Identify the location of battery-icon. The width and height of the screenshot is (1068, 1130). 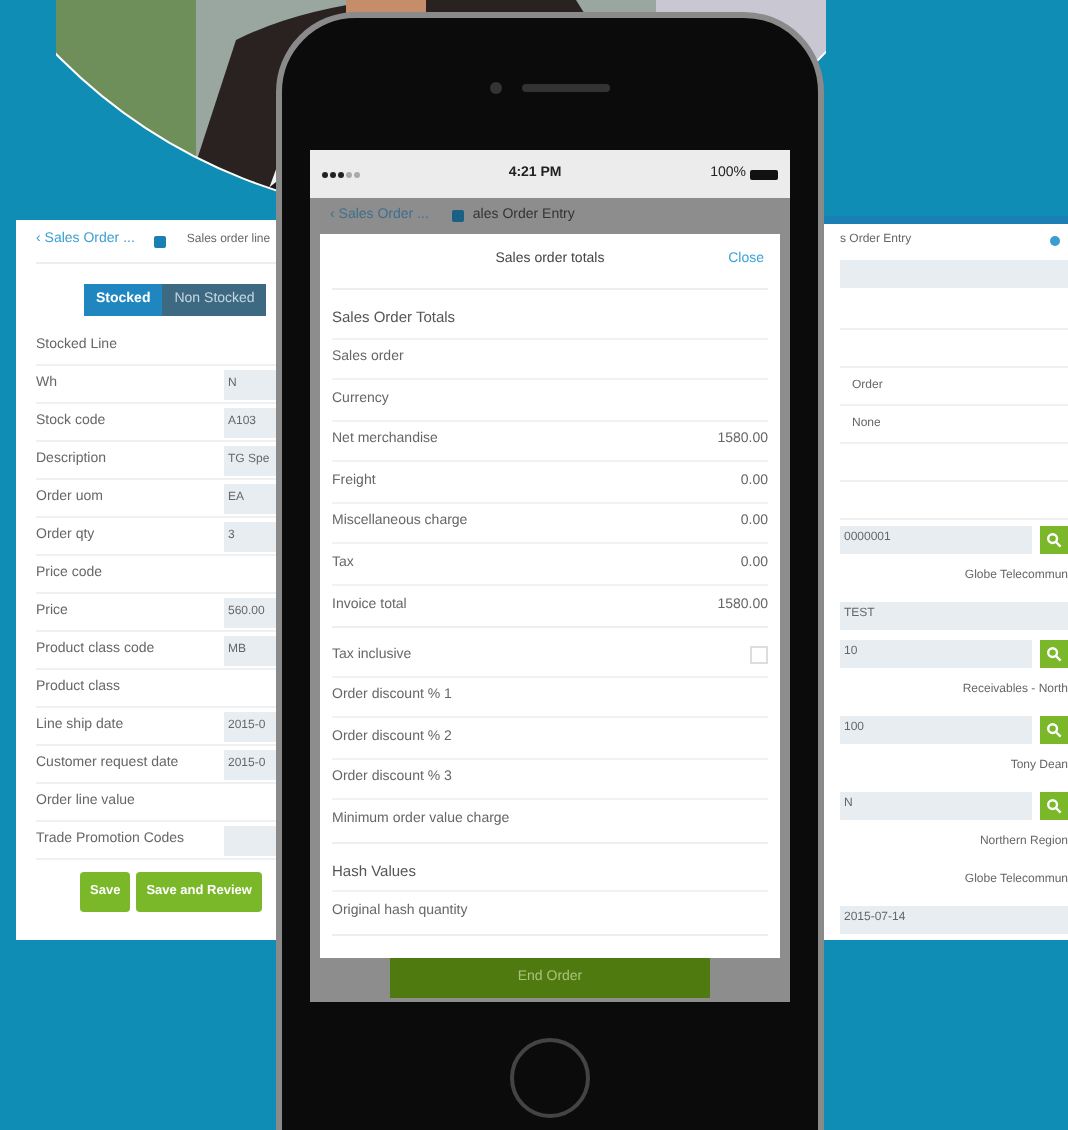
(764, 174).